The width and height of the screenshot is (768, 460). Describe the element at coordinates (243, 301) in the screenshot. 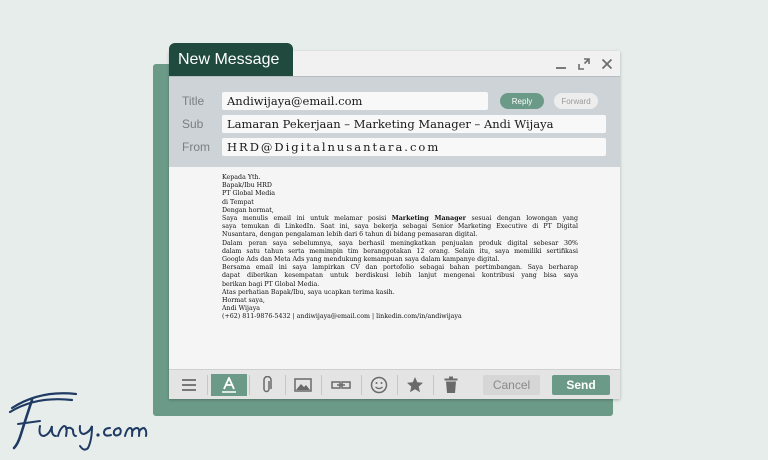

I see `letter-line: Hormat saya,` at that location.